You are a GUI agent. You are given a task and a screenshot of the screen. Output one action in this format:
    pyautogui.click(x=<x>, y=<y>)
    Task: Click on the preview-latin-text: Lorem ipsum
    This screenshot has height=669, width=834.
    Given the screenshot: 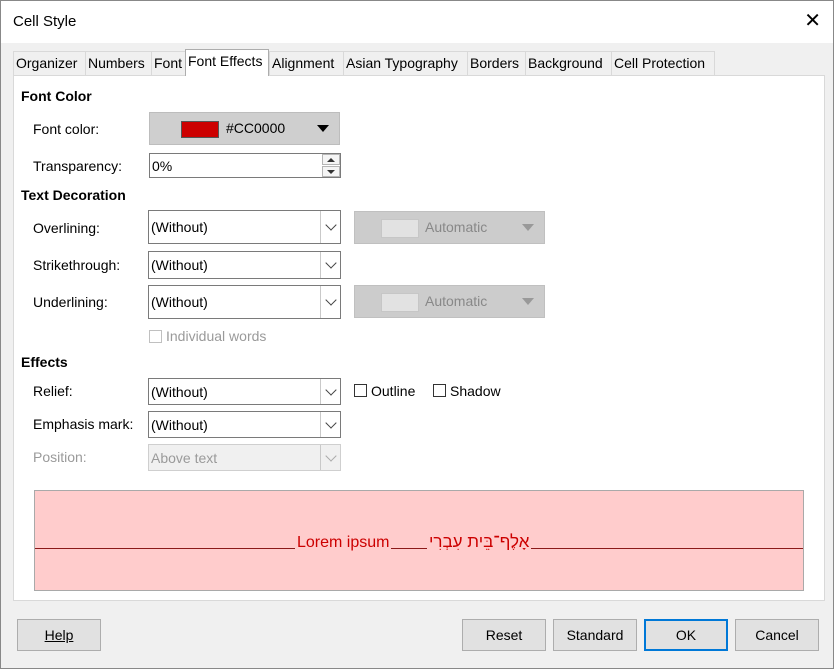 What is the action you would take?
    pyautogui.click(x=343, y=543)
    